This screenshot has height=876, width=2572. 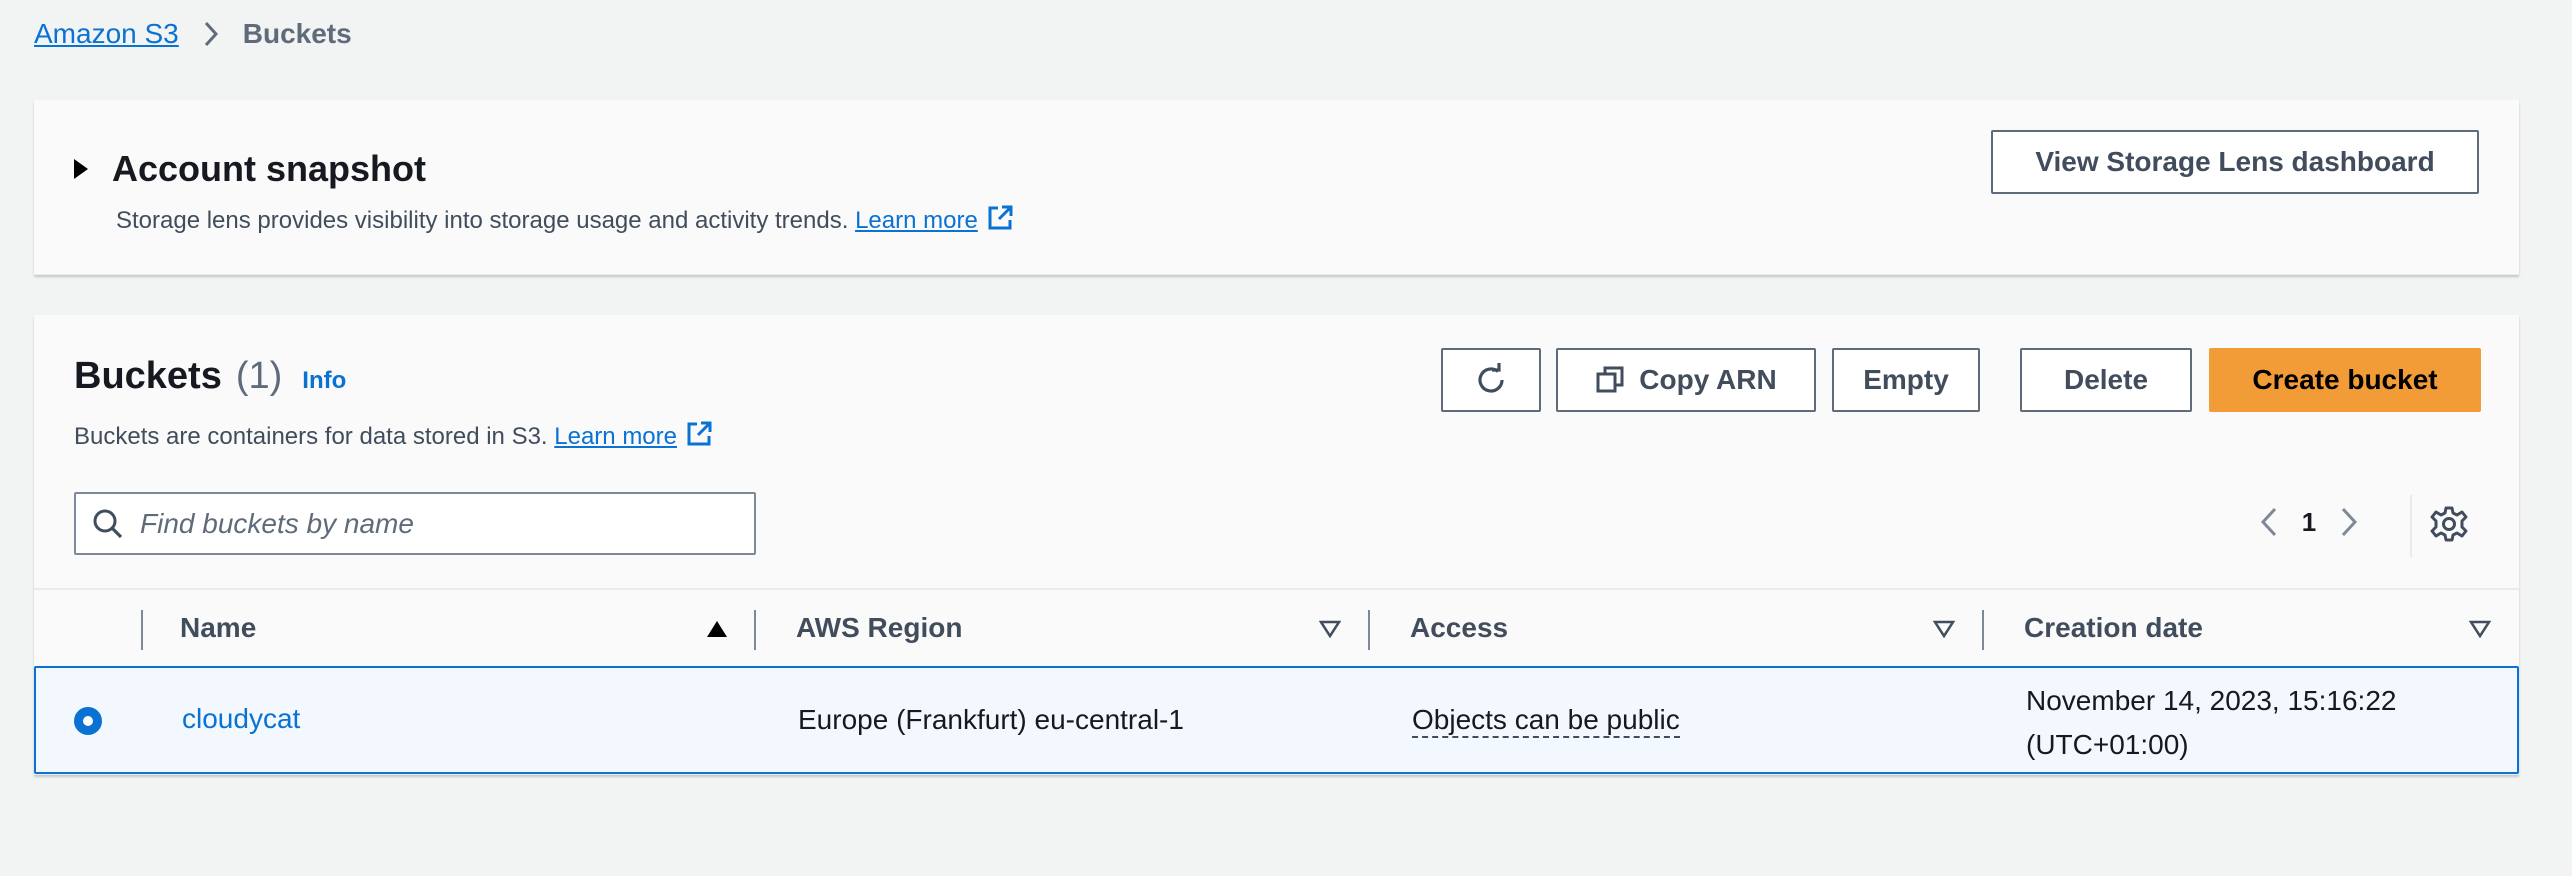 What do you see at coordinates (2107, 744) in the screenshot?
I see `creation-date-line2: (UTC+01:00)` at bounding box center [2107, 744].